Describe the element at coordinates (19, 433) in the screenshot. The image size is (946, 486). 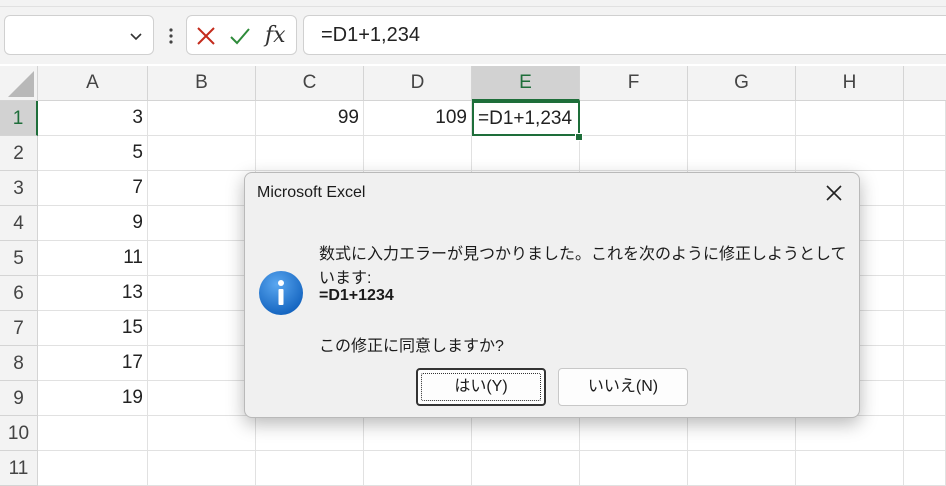
I see `row-header-10: 10` at that location.